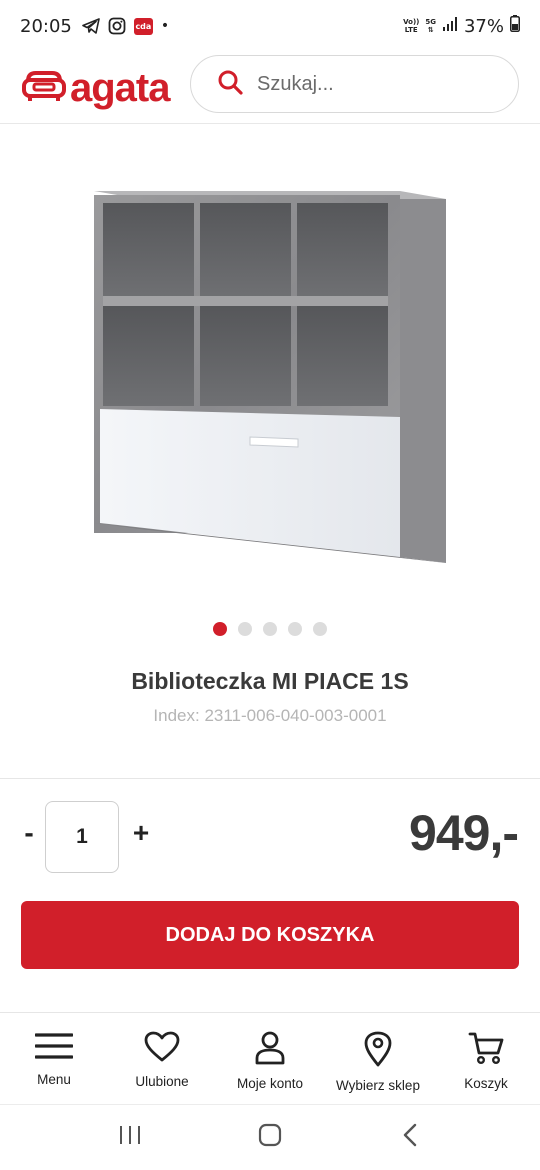  Describe the element at coordinates (378, 1051) in the screenshot. I see `location-pin-icon` at that location.